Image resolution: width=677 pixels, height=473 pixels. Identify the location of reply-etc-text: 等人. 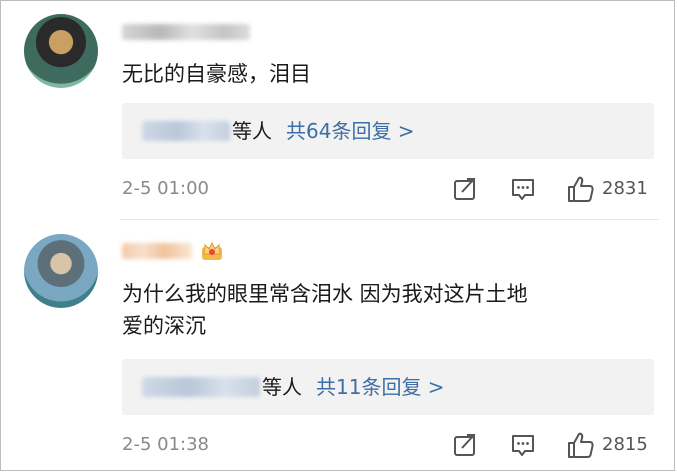
(282, 387).